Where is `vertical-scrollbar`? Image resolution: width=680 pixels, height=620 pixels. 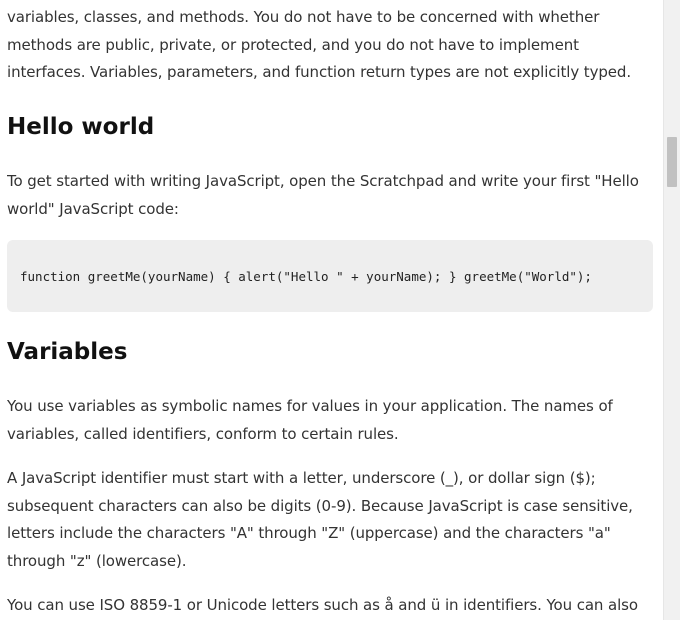
vertical-scrollbar is located at coordinates (671, 310).